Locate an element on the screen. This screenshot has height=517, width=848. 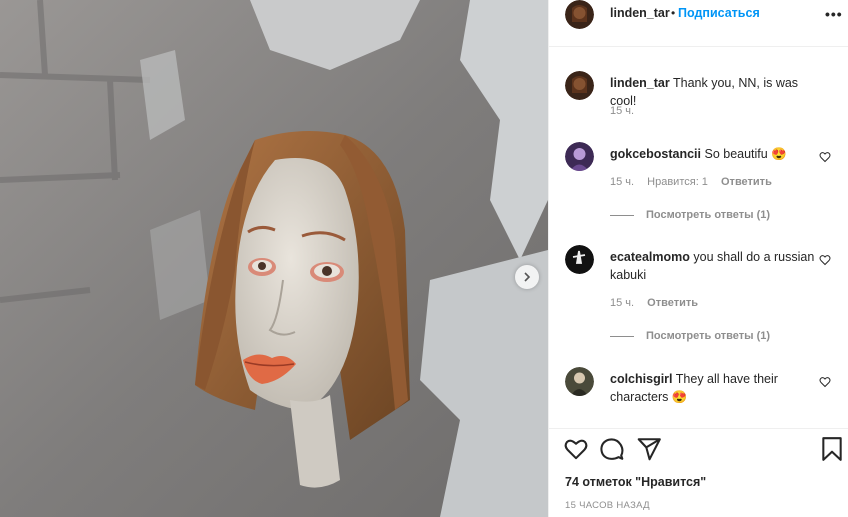
actions-divider is located at coordinates (698, 428).